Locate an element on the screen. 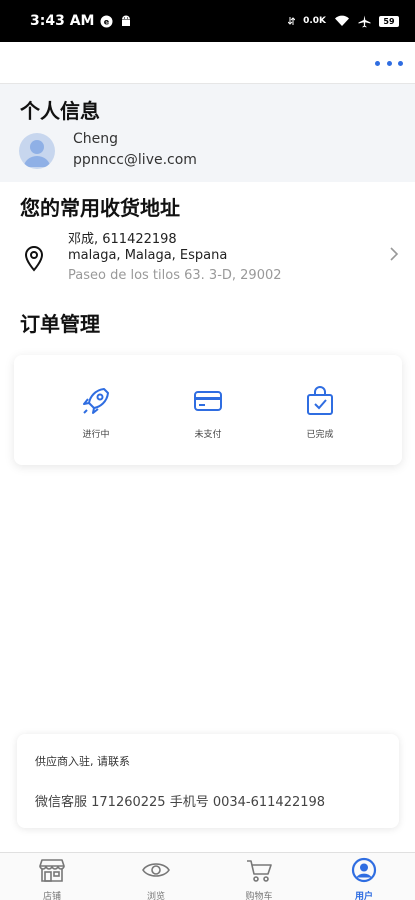 This screenshot has height=900, width=415. status-right: 0.0K 59 is located at coordinates (343, 21).